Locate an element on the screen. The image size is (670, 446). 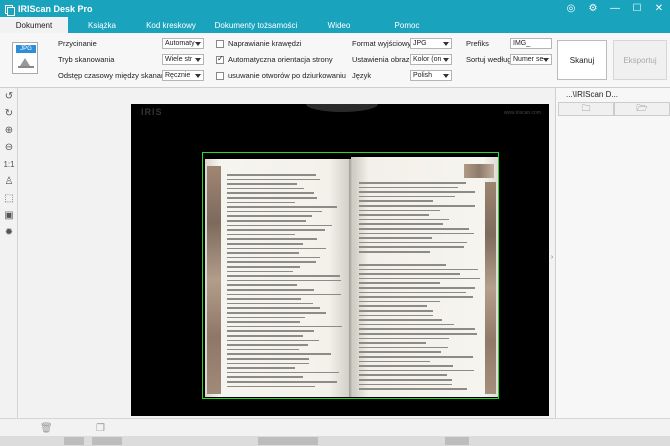
scan-button: Skanuj is located at coordinates (582, 60).